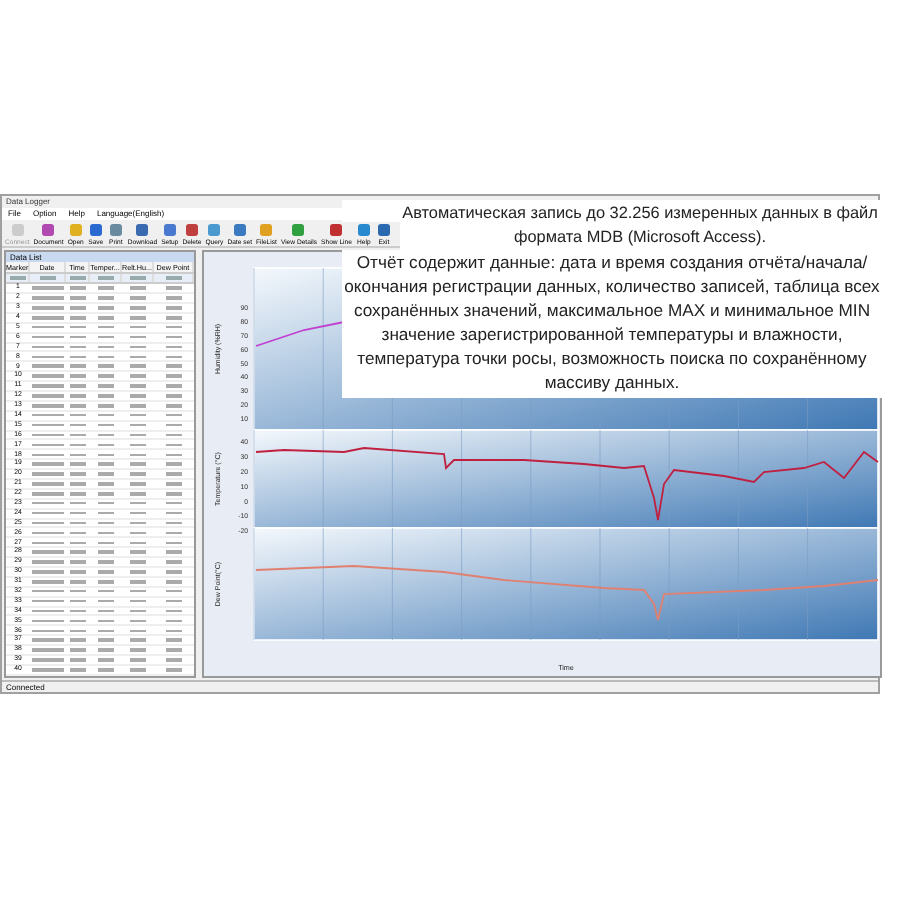 This screenshot has width=900, height=900. What do you see at coordinates (612, 322) in the screenshot?
I see `description-text: Отчёт содержит данные: дата и время создания отчёта/начала/окончания регистрации данных, количество записей, таблица всех сохранённых значений, максимальное MAX и минимальное MIN значение зарегистрированной температуры и влажности, температура точки росы, возможность поиска по сохранённому массиву данных.` at bounding box center [612, 322].